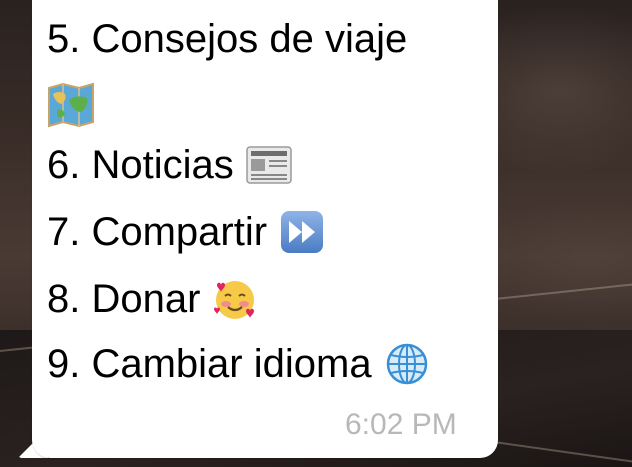  I want to click on globe-meridians-icon, so click(406, 364).